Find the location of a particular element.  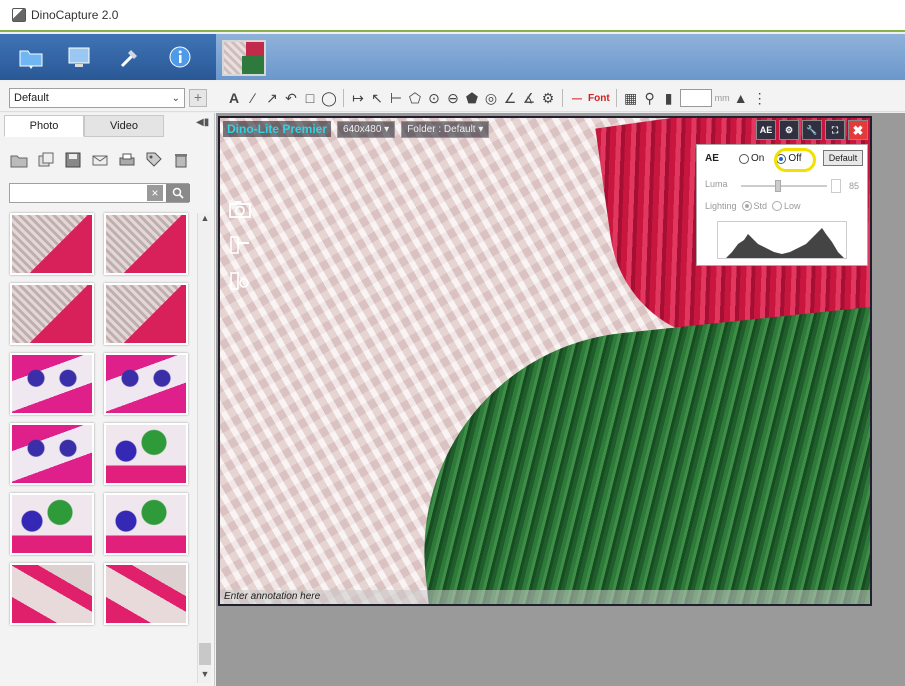

ae-on-radio: On is located at coordinates (751, 158).